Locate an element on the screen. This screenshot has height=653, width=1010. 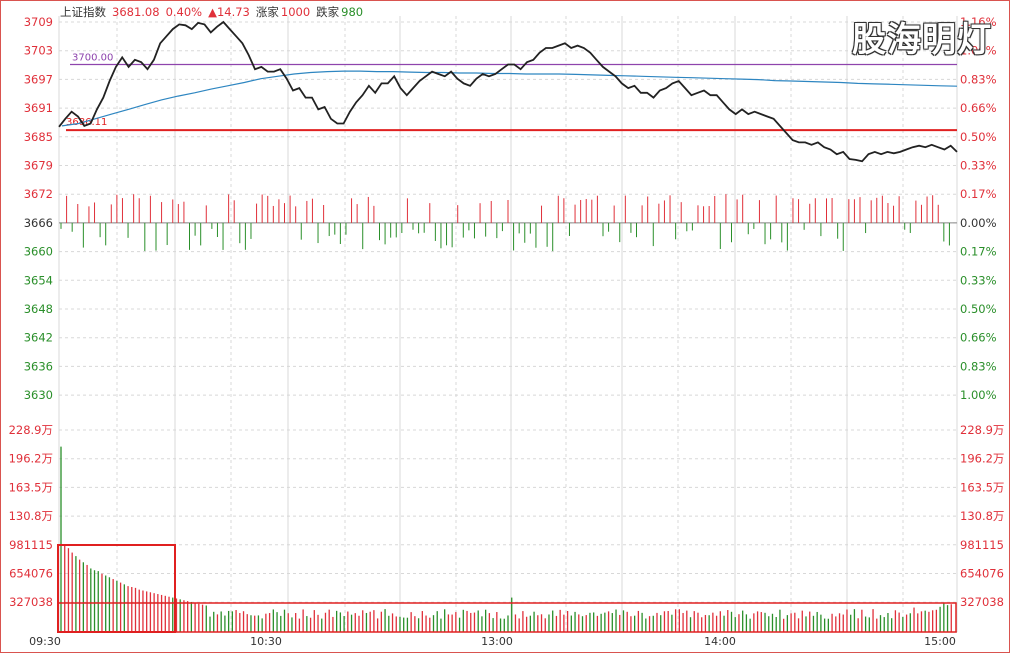
vol-tick-right: 981115 is located at coordinates (982, 545).